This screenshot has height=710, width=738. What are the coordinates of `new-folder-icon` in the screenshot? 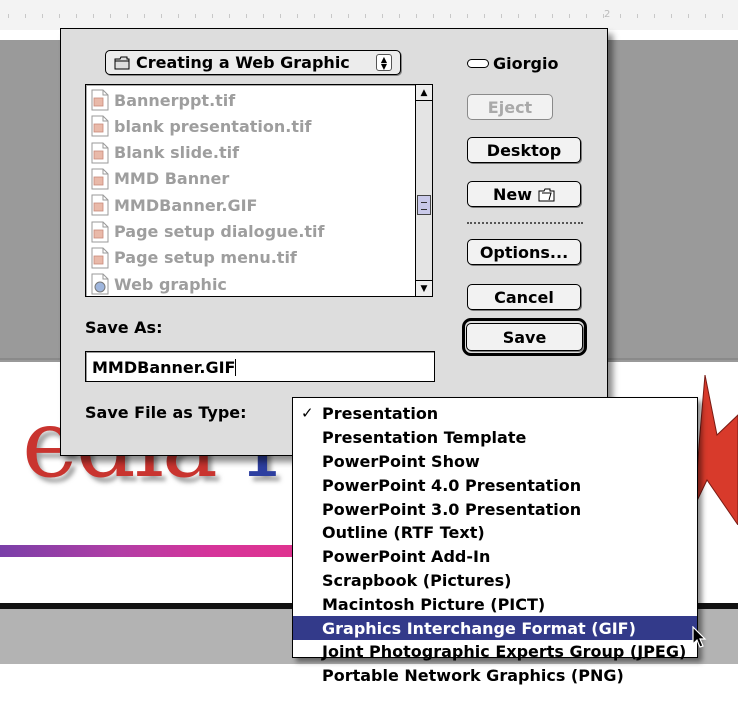 It's located at (546, 194).